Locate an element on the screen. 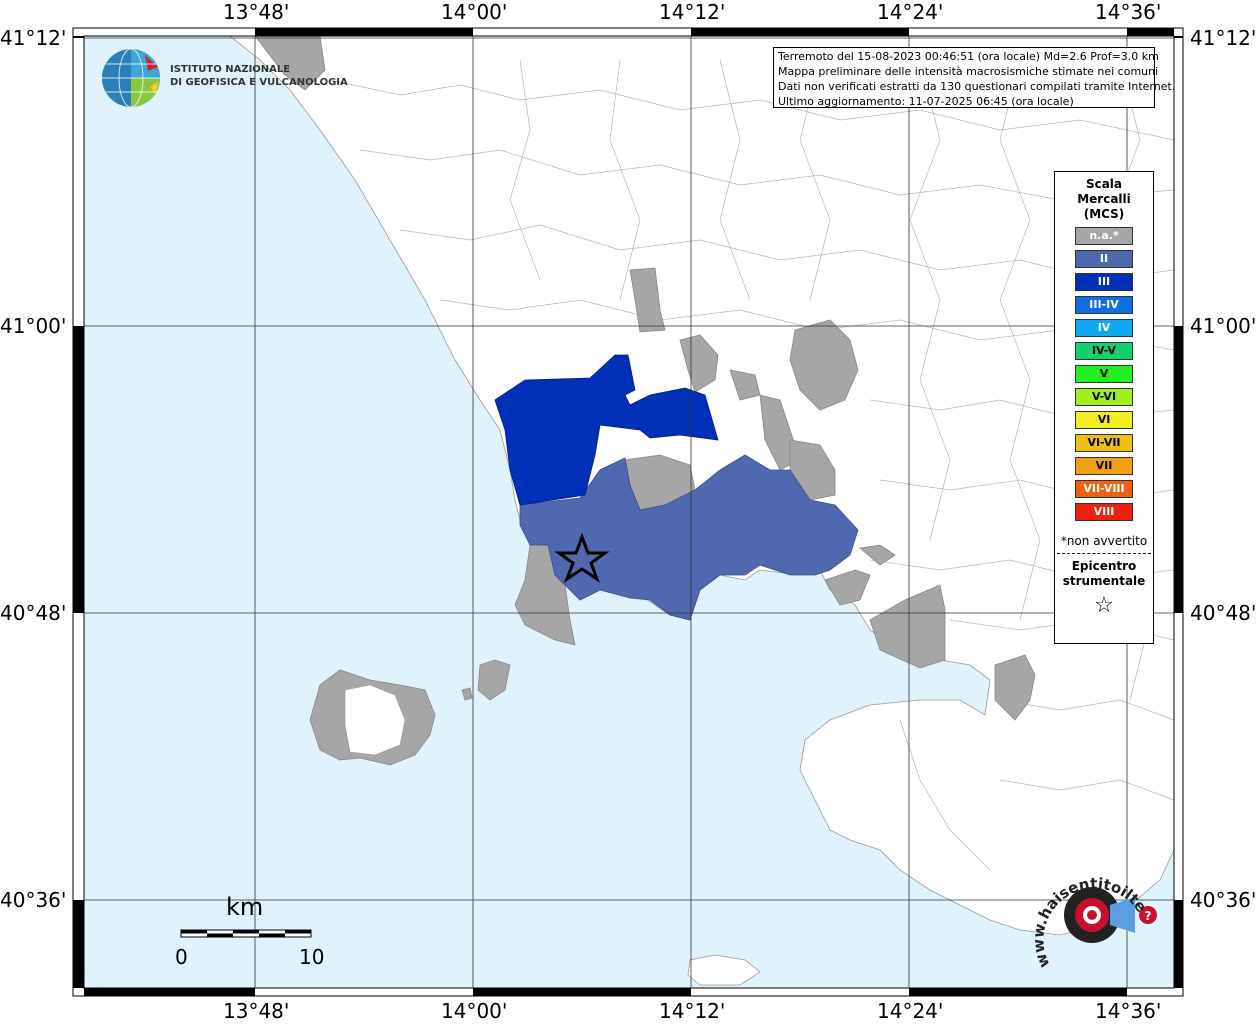  lon-label-top: 14°00' is located at coordinates (474, 12).